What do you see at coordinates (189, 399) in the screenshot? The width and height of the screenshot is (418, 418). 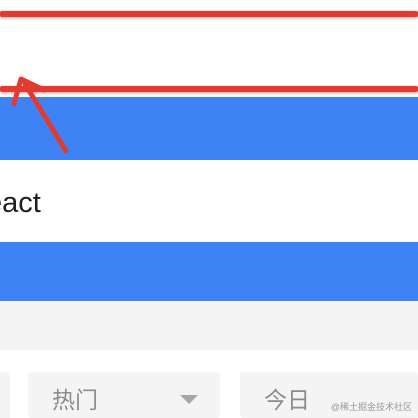 I see `chevron-down-icon` at bounding box center [189, 399].